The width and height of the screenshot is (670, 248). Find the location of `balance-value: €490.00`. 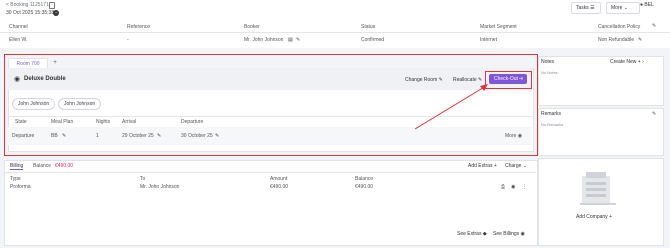

balance-value: €490.00 is located at coordinates (64, 166).